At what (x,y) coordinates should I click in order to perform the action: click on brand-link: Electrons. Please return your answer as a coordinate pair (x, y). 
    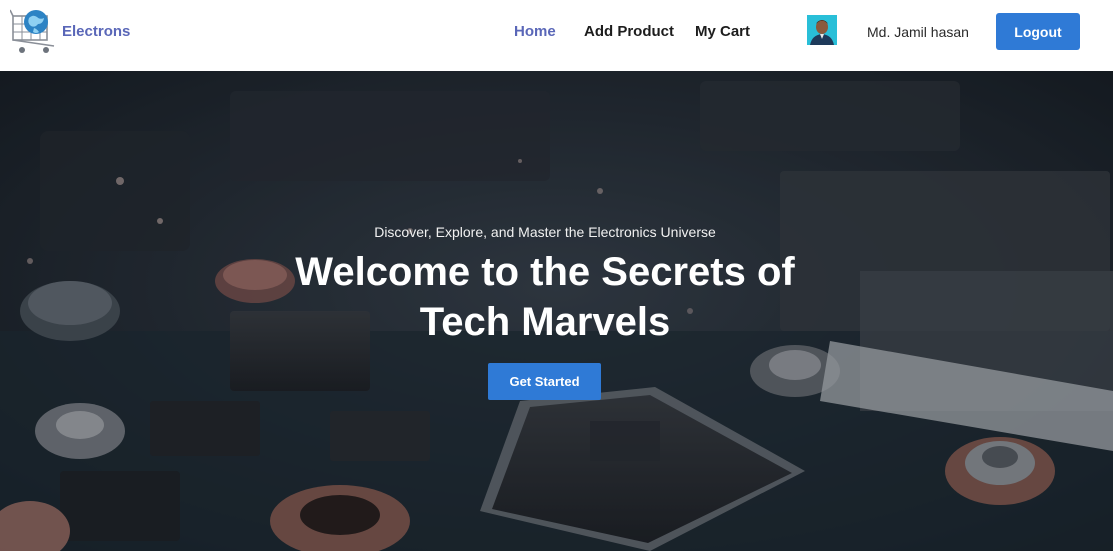
    Looking at the image, I should click on (70, 31).